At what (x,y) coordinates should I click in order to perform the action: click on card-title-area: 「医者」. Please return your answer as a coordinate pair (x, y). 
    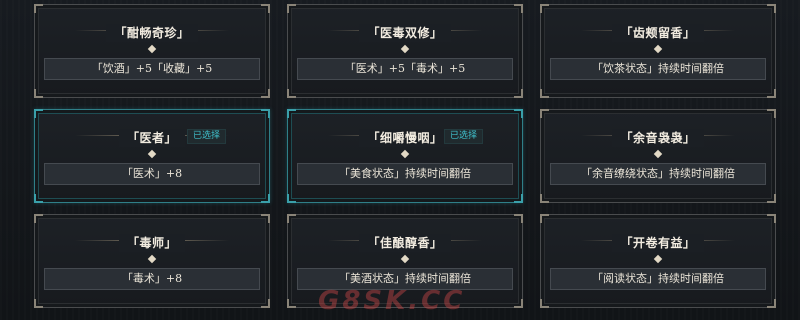
    Looking at the image, I should click on (152, 137).